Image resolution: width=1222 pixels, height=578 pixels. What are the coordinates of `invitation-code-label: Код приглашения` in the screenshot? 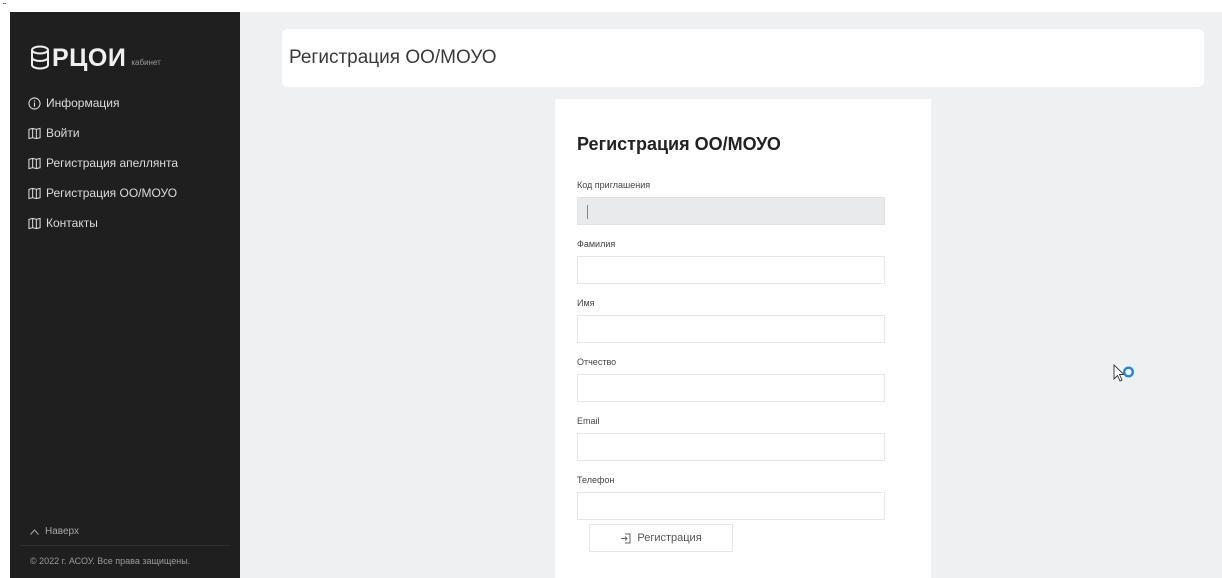 It's located at (614, 185).